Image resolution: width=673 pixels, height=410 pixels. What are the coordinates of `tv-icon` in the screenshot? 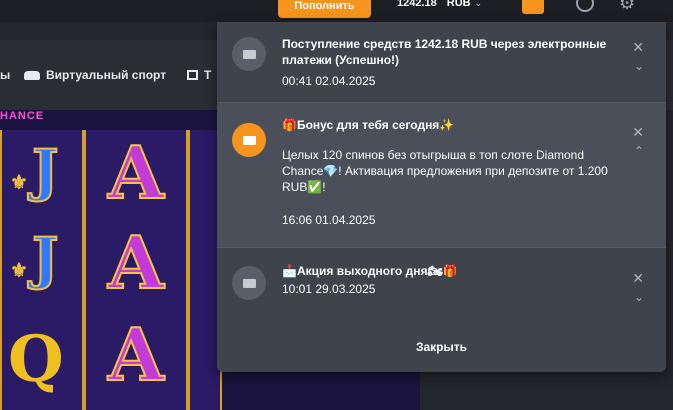 It's located at (192, 75).